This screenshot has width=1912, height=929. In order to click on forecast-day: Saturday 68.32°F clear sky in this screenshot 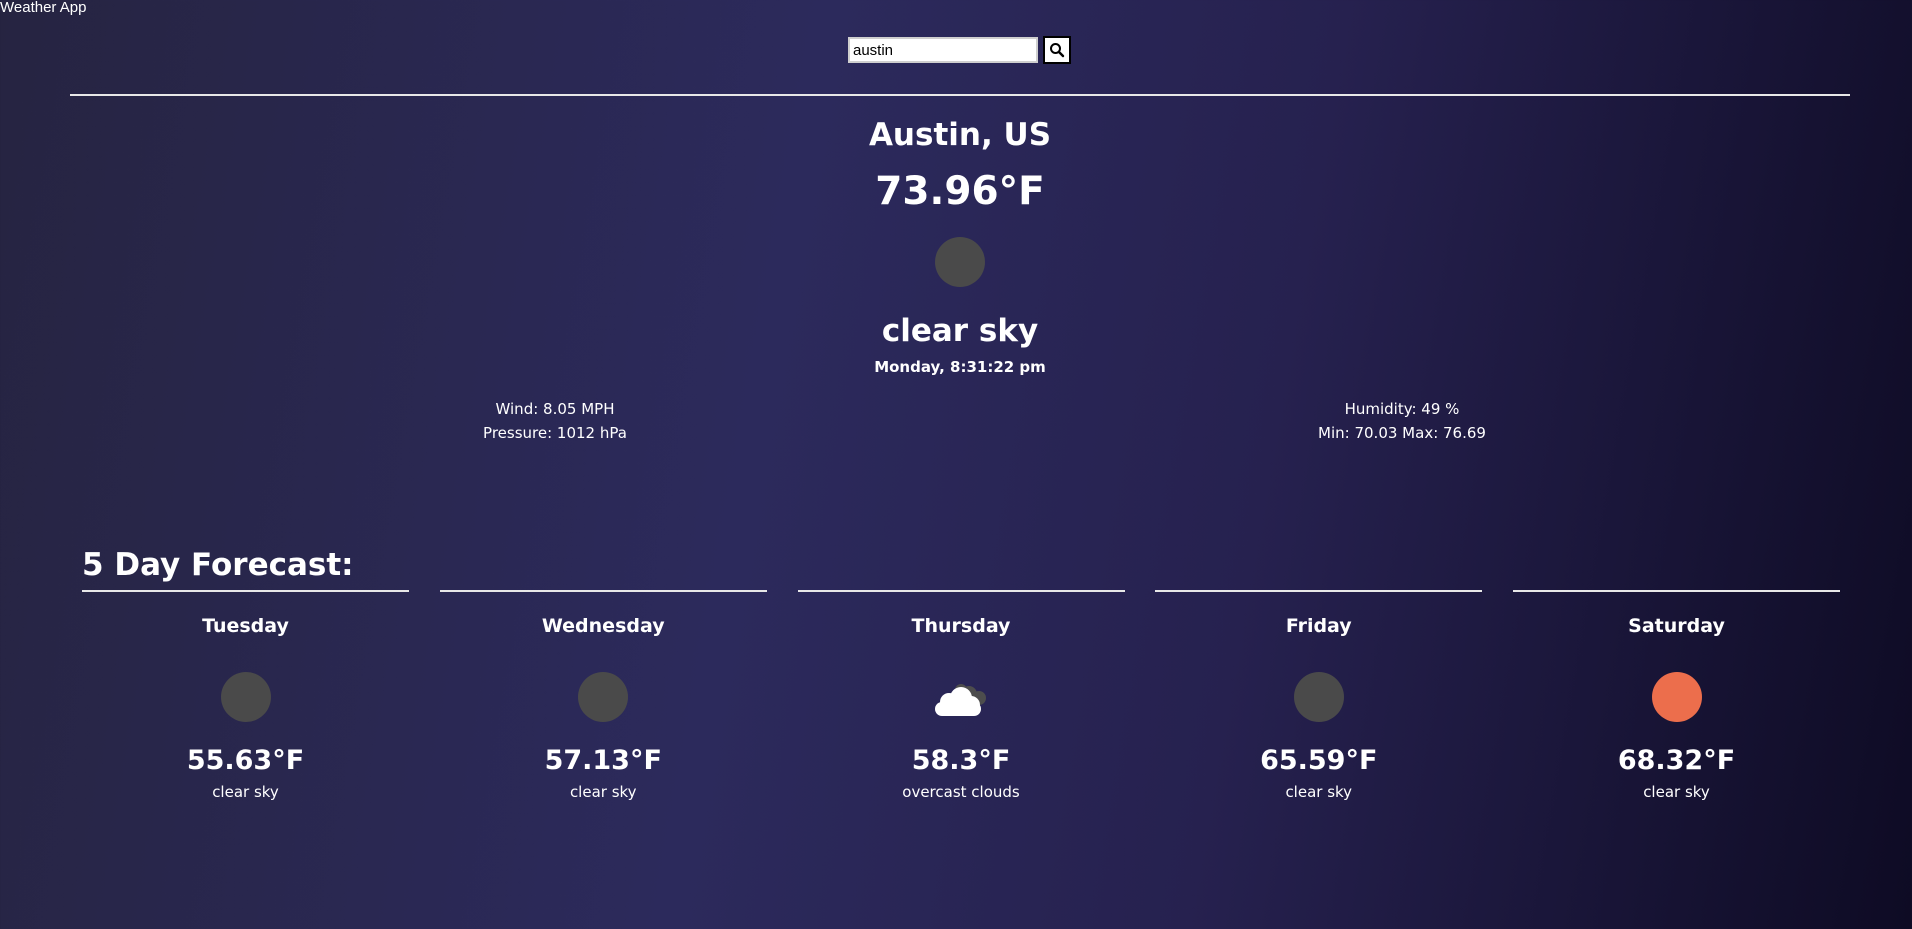, I will do `click(1676, 696)`.